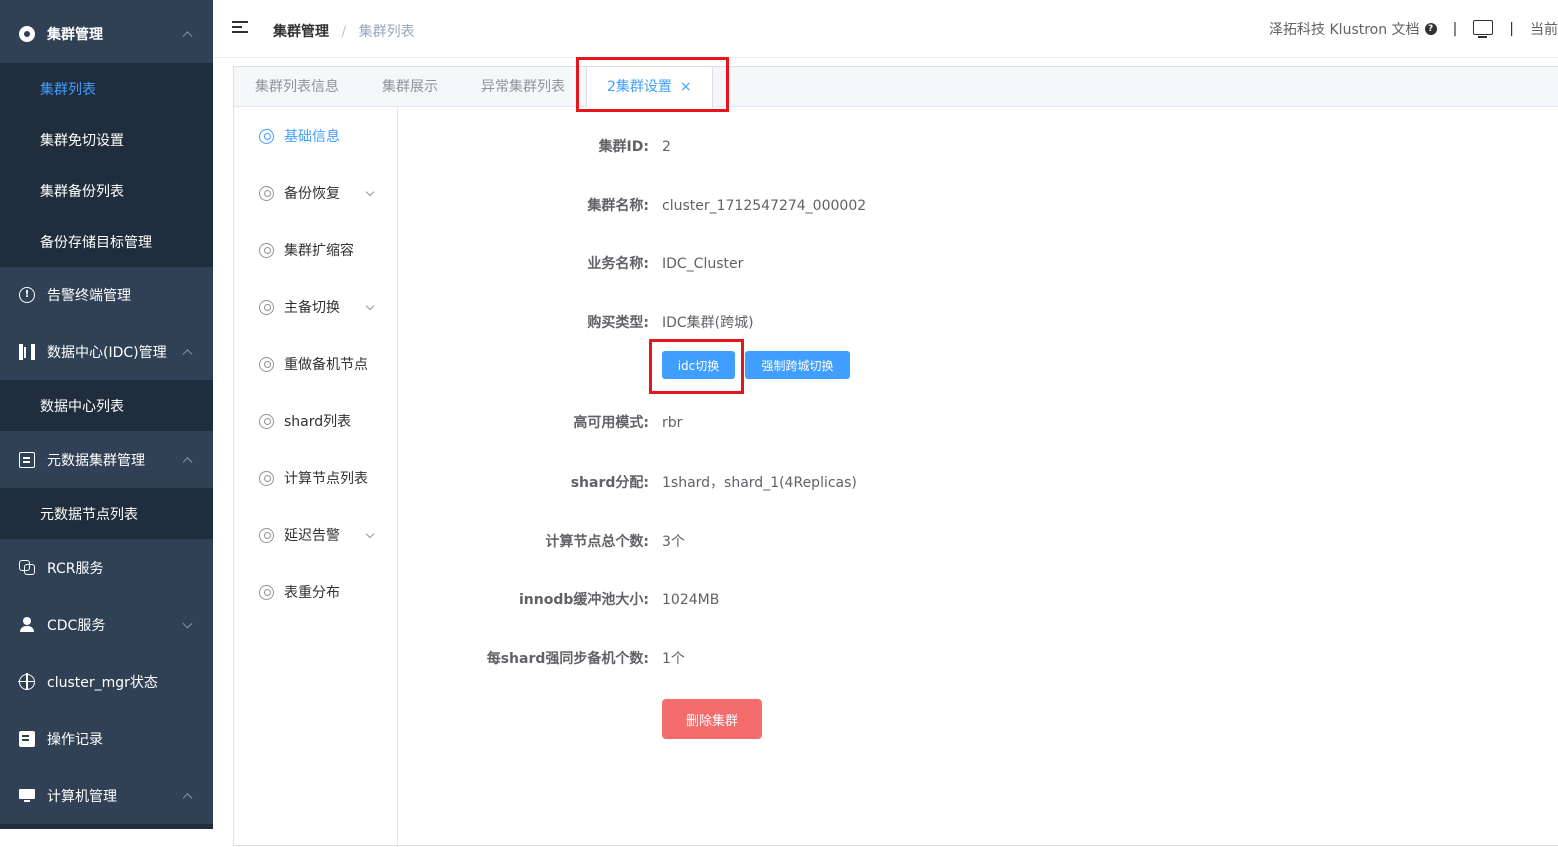 Image resolution: width=1558 pixels, height=847 pixels. I want to click on tab-bar: 集群列表信息 集群展示 异常集群列表 2集群设置 ×, so click(896, 87).